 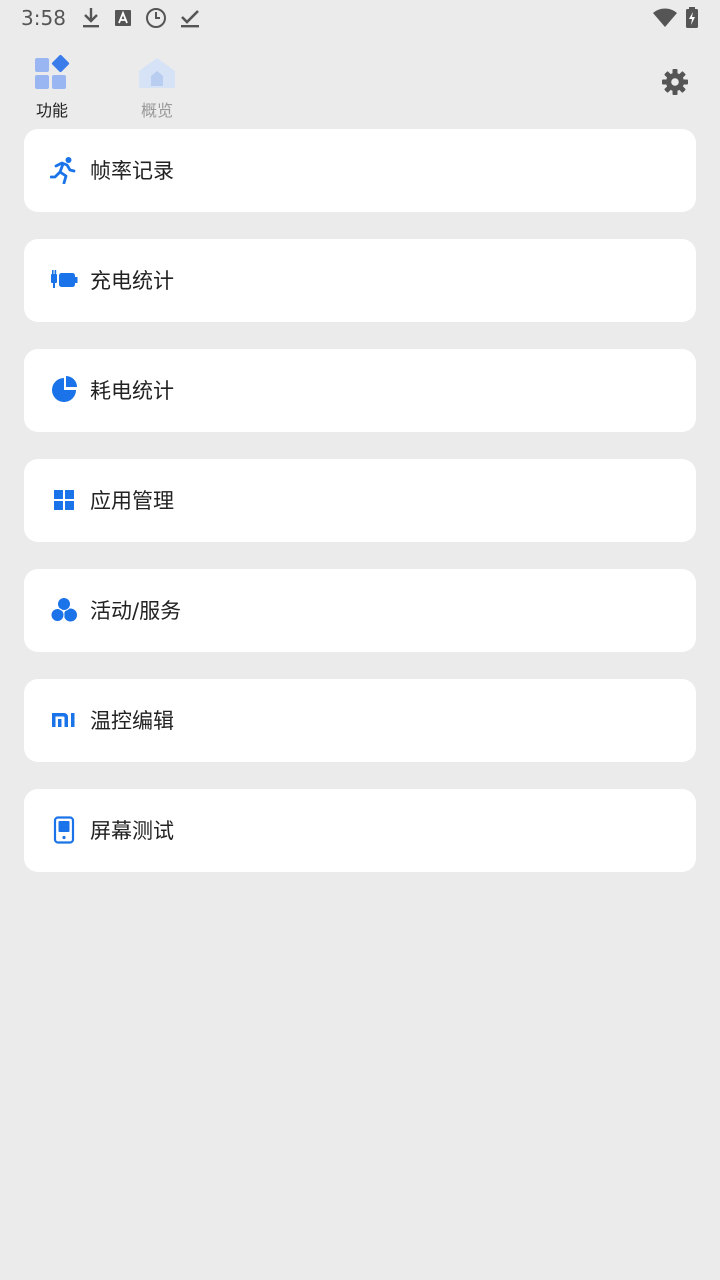 What do you see at coordinates (360, 170) in the screenshot?
I see `menu-item-frame-rate: 帧率记录` at bounding box center [360, 170].